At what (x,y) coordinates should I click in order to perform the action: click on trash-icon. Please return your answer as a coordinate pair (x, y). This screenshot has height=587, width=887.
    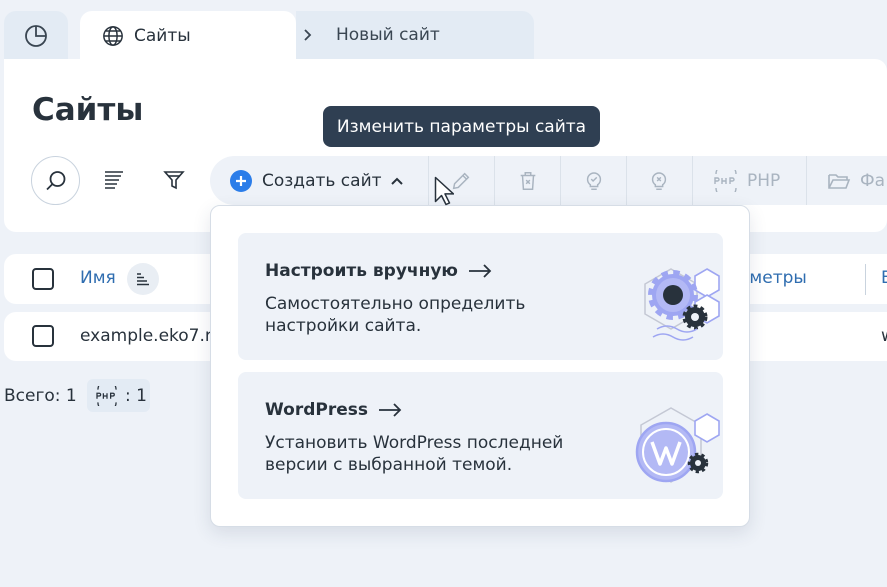
    Looking at the image, I should click on (528, 181).